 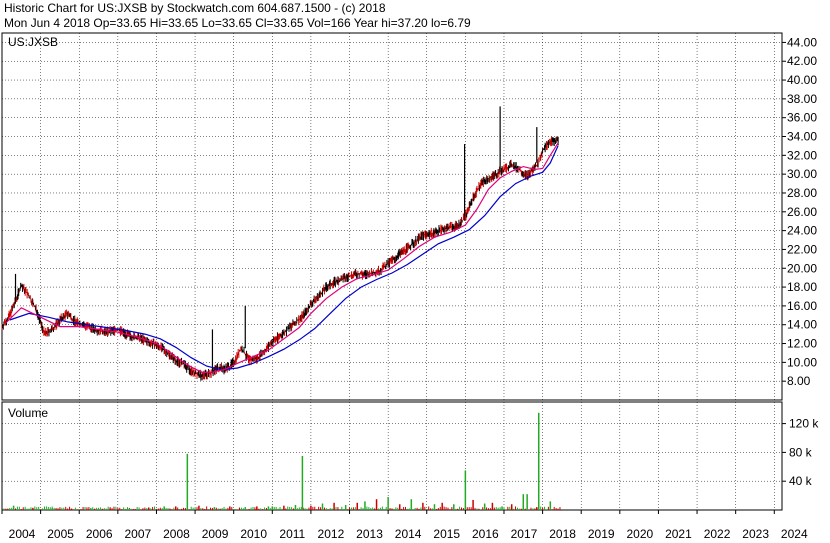 What do you see at coordinates (802, 42) in the screenshot?
I see `price-tick-label: 44.00` at bounding box center [802, 42].